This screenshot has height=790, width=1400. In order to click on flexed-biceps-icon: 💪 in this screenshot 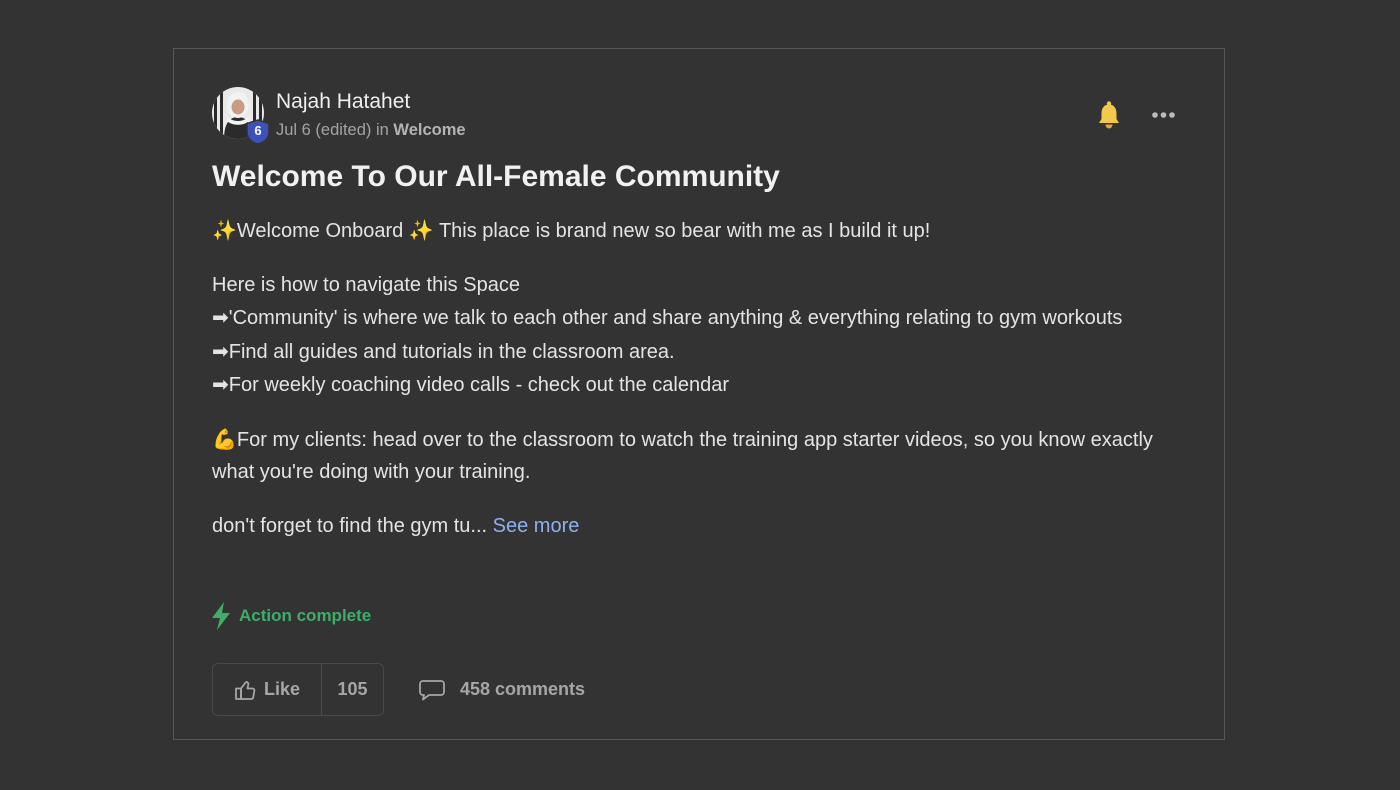, I will do `click(224, 438)`.